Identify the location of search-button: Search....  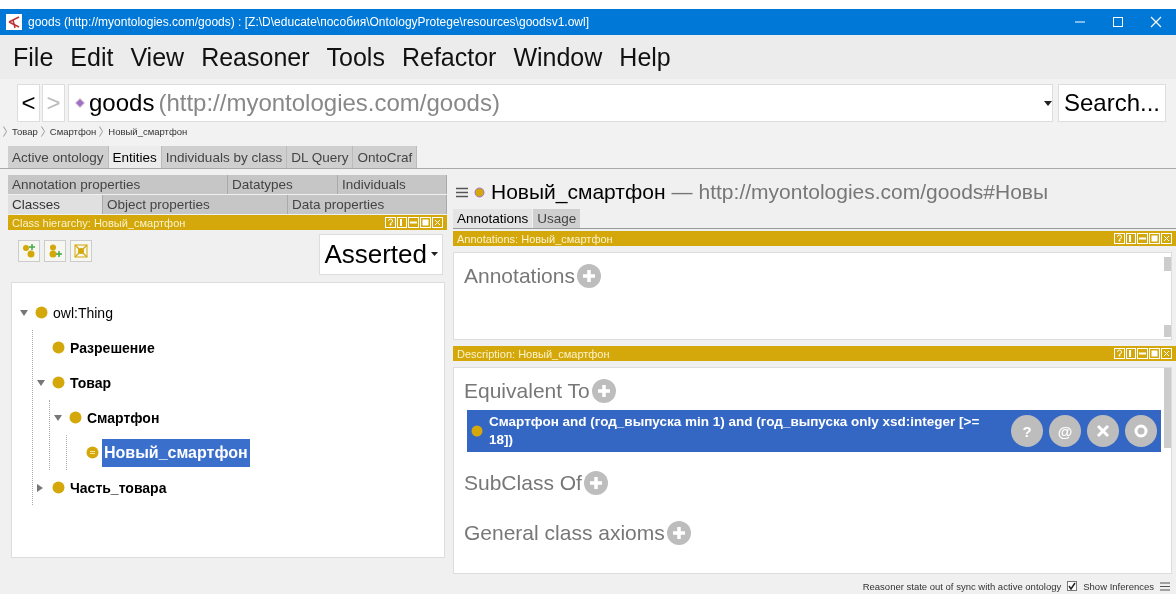
(1111, 103).